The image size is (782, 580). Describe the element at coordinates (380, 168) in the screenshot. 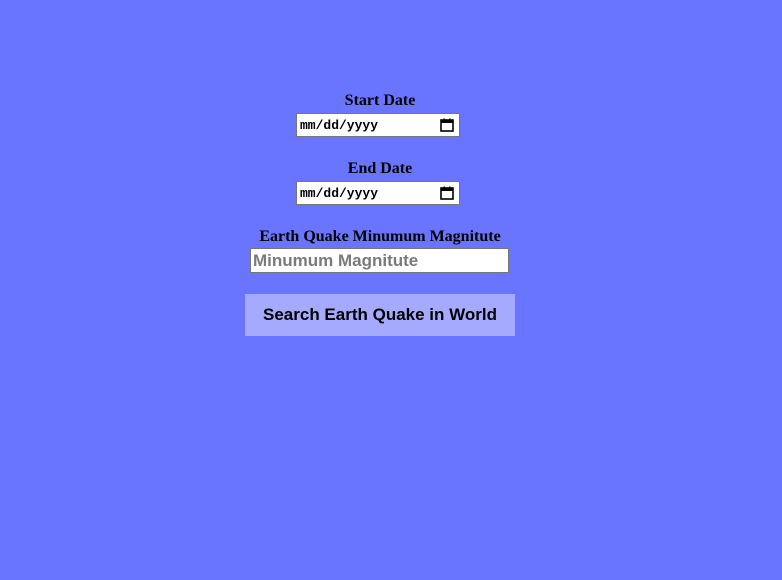

I see `end-date-label: End Date` at that location.